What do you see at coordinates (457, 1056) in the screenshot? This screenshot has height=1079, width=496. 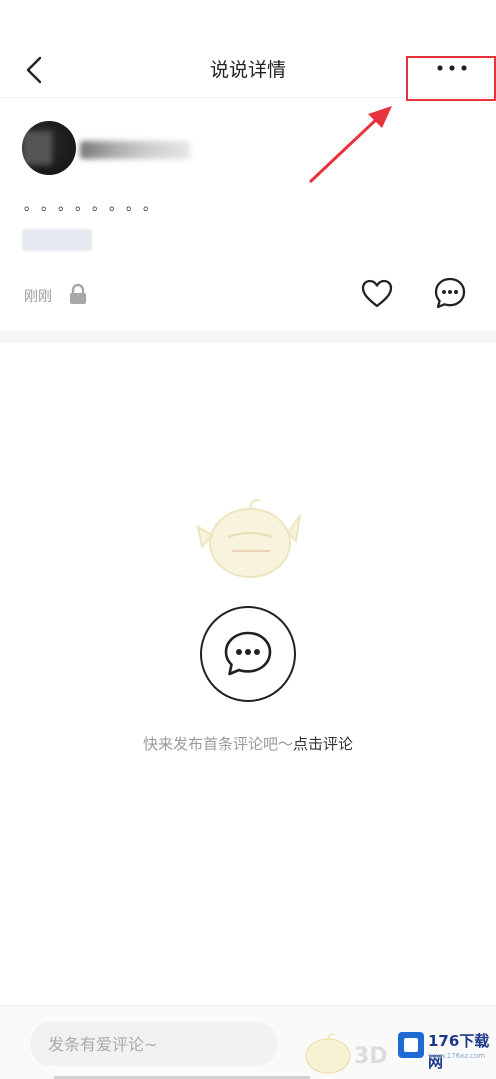 I see `watermark-url: www.176xz.com` at bounding box center [457, 1056].